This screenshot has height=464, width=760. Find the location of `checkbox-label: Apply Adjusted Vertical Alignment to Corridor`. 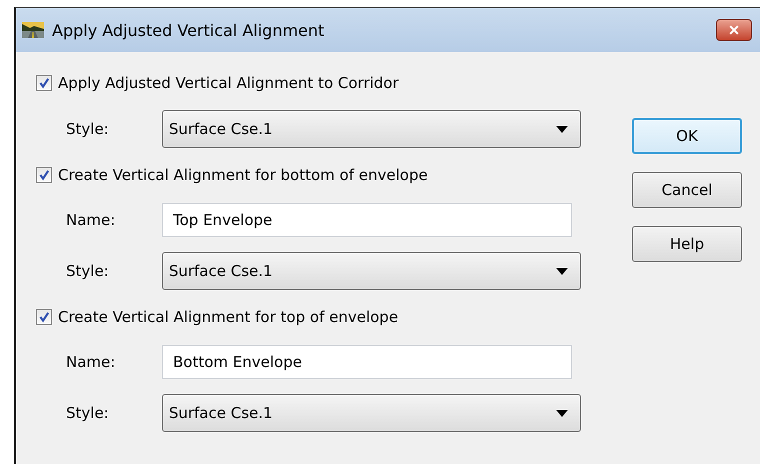

checkbox-label: Apply Adjusted Vertical Alignment to Corridor is located at coordinates (228, 83).